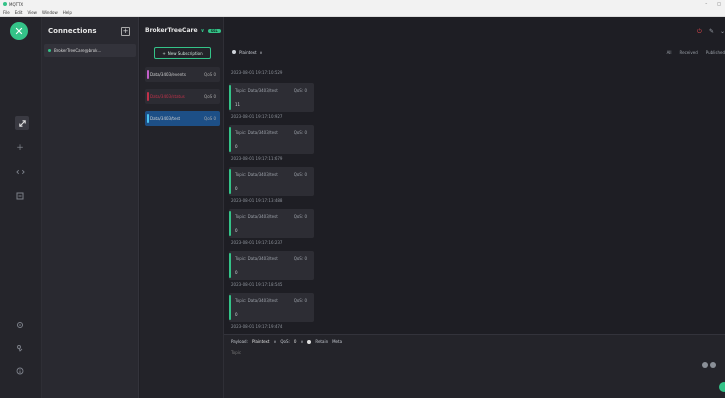 The height and width of the screenshot is (398, 725). What do you see at coordinates (337, 341) in the screenshot?
I see `meta-button: Meta` at bounding box center [337, 341].